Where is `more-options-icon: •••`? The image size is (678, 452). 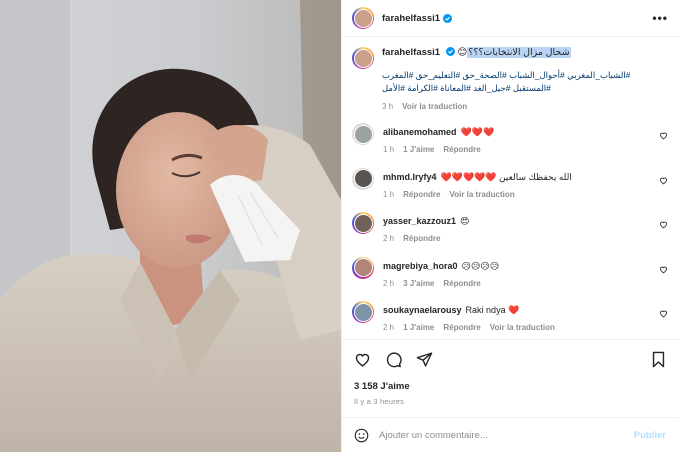 more-options-icon: ••• is located at coordinates (660, 18).